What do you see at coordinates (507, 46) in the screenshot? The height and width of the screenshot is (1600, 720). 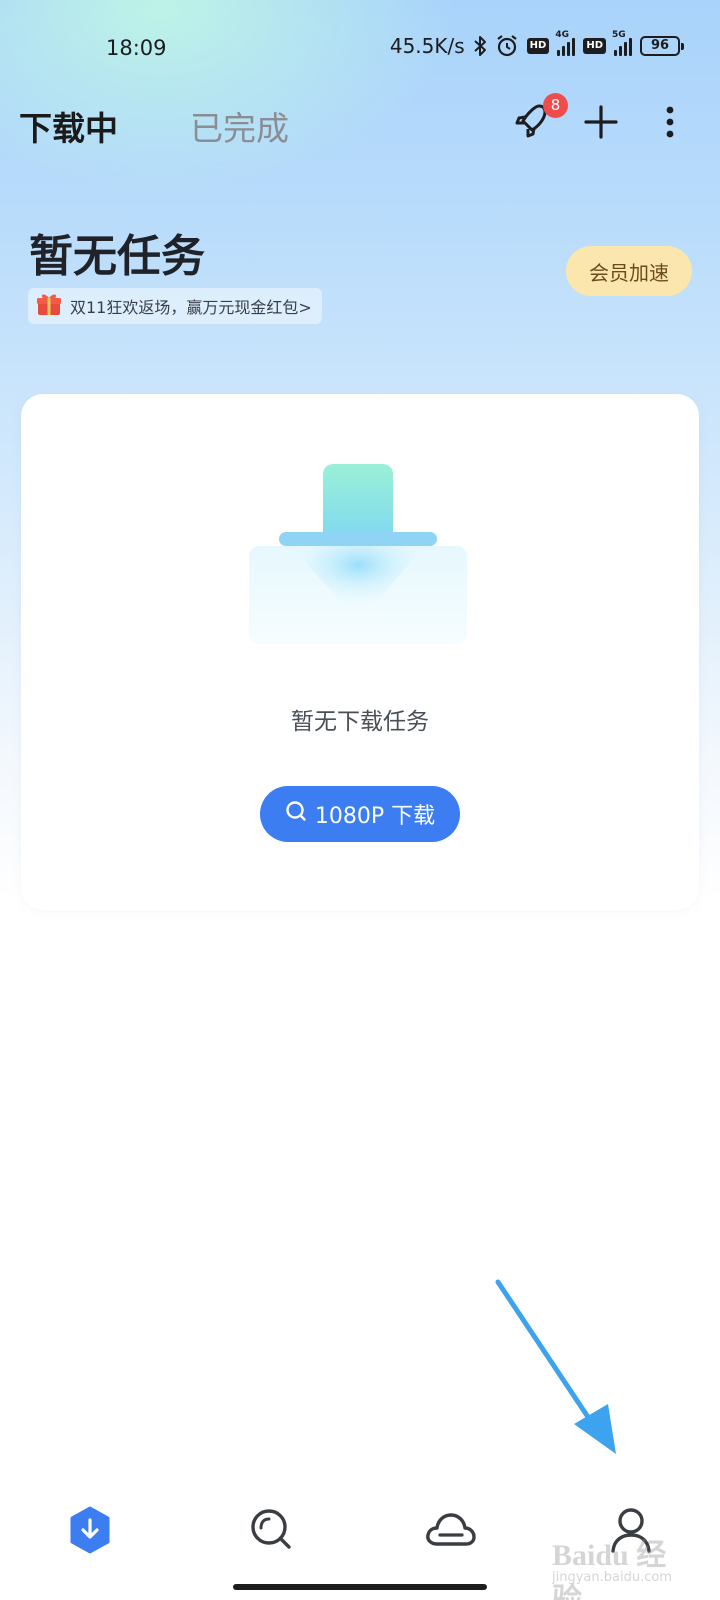 I see `alarm-icon` at bounding box center [507, 46].